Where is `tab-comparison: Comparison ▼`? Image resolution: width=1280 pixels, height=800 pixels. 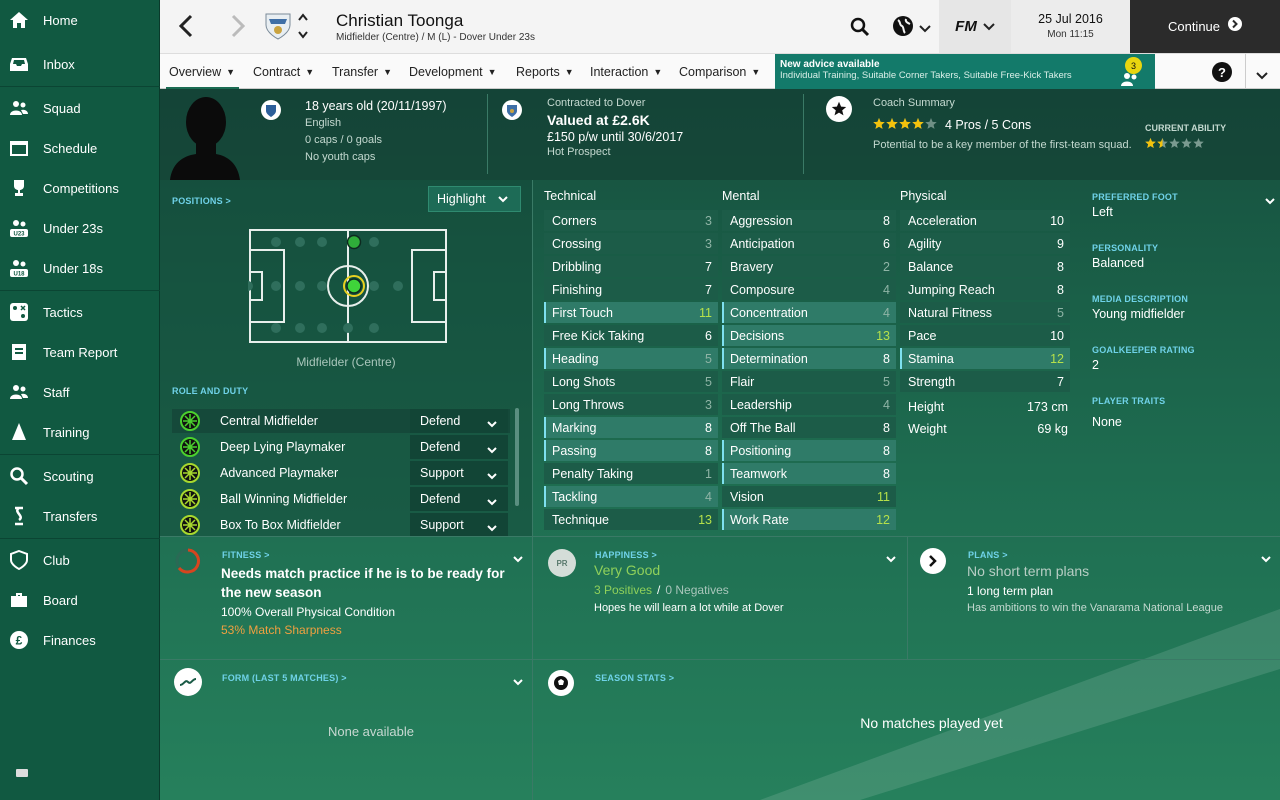 tab-comparison: Comparison ▼ is located at coordinates (719, 72).